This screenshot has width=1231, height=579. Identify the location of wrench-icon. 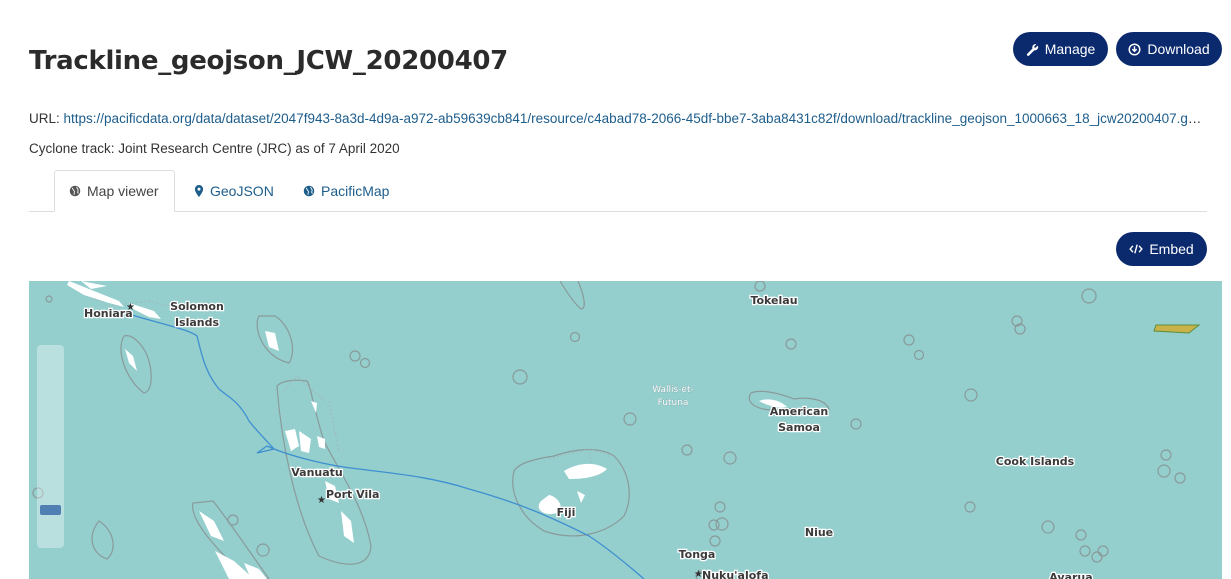
(1032, 49).